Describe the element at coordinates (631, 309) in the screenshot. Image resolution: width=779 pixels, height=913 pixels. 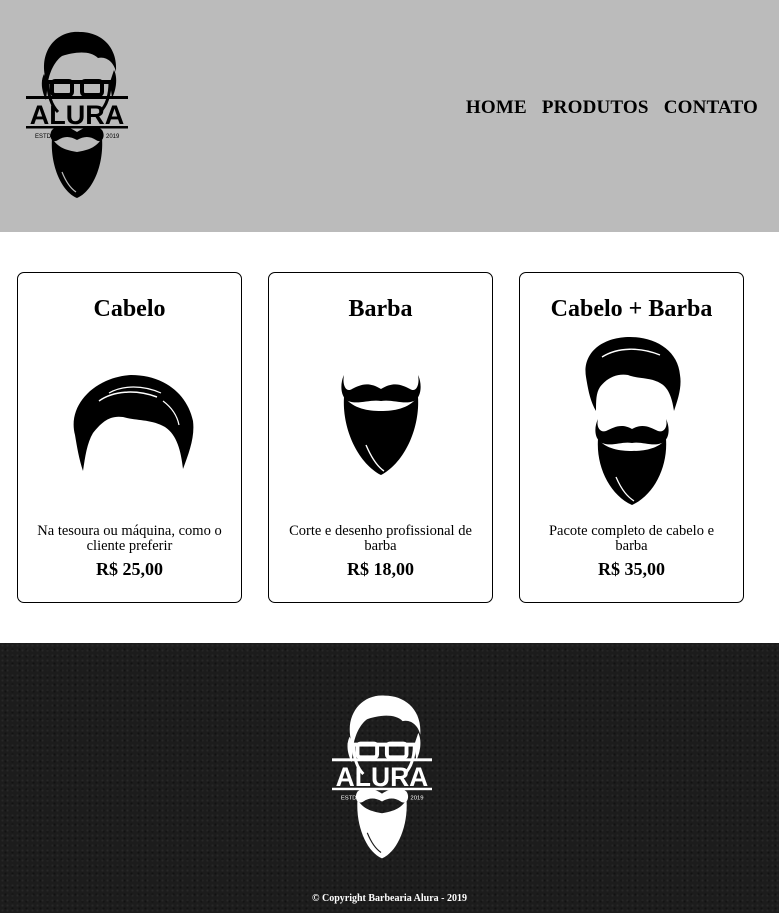
I see `product-title: Cabelo + Barba` at that location.